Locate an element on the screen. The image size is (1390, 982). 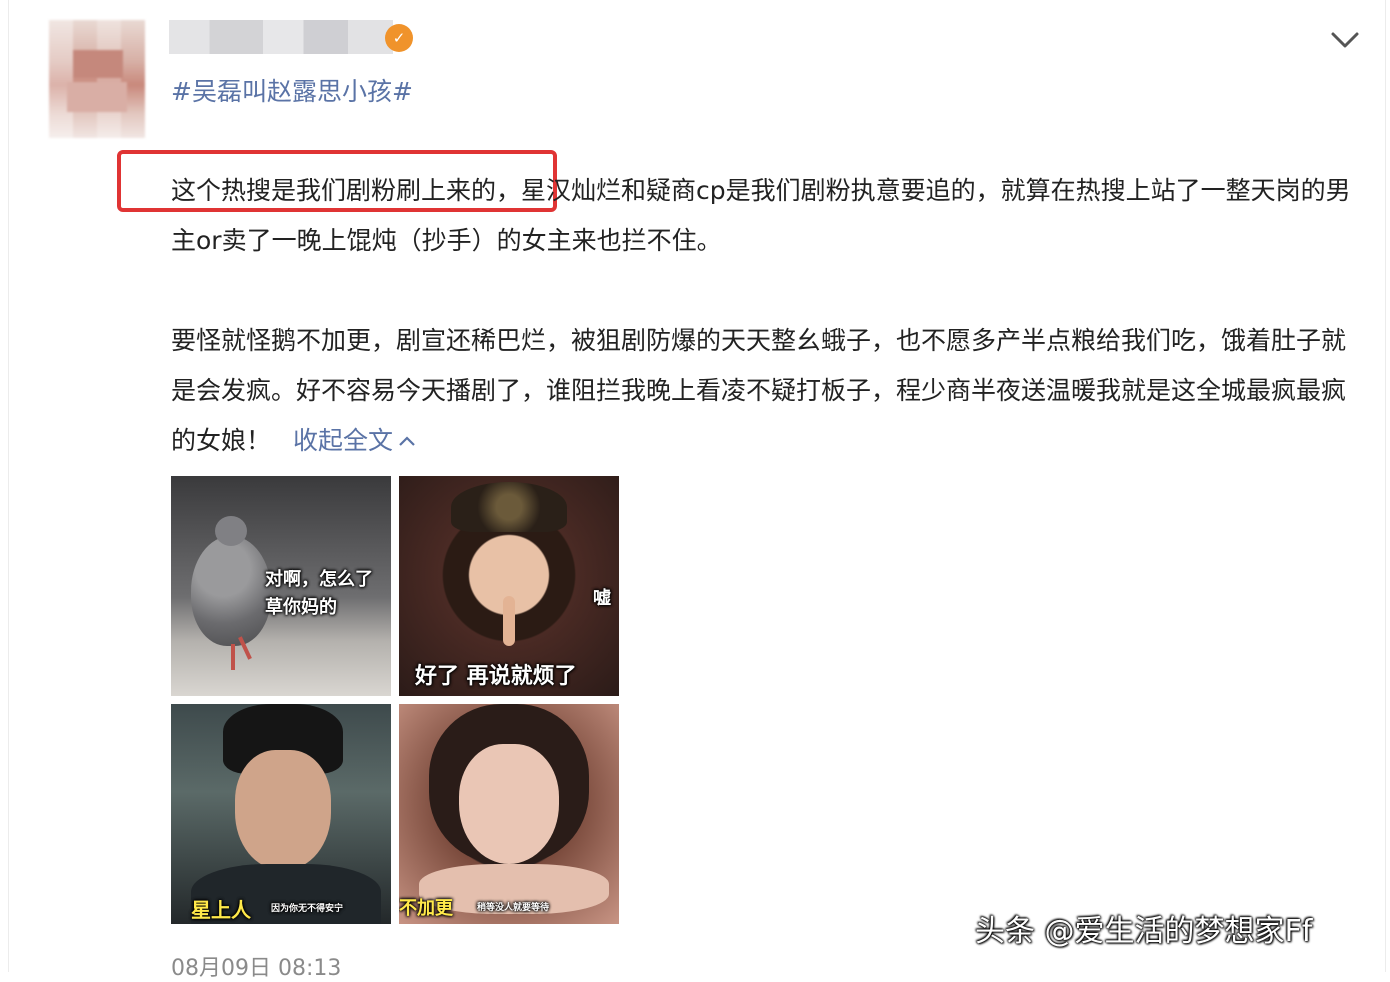
avatar is located at coordinates (97, 79).